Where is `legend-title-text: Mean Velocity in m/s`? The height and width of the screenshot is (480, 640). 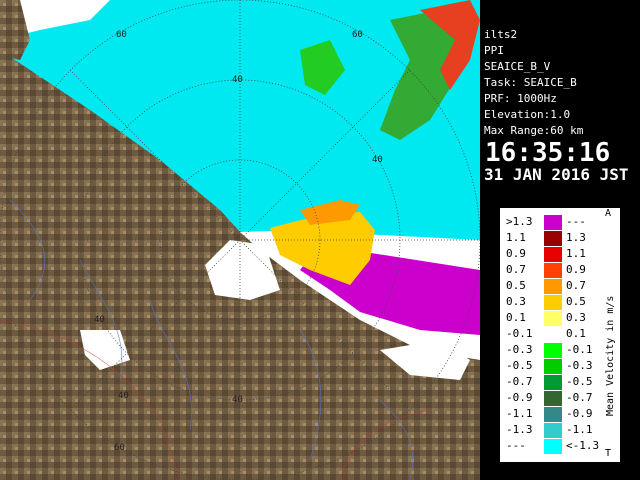
legend-title-text: Mean Velocity in m/s is located at coordinates (610, 356).